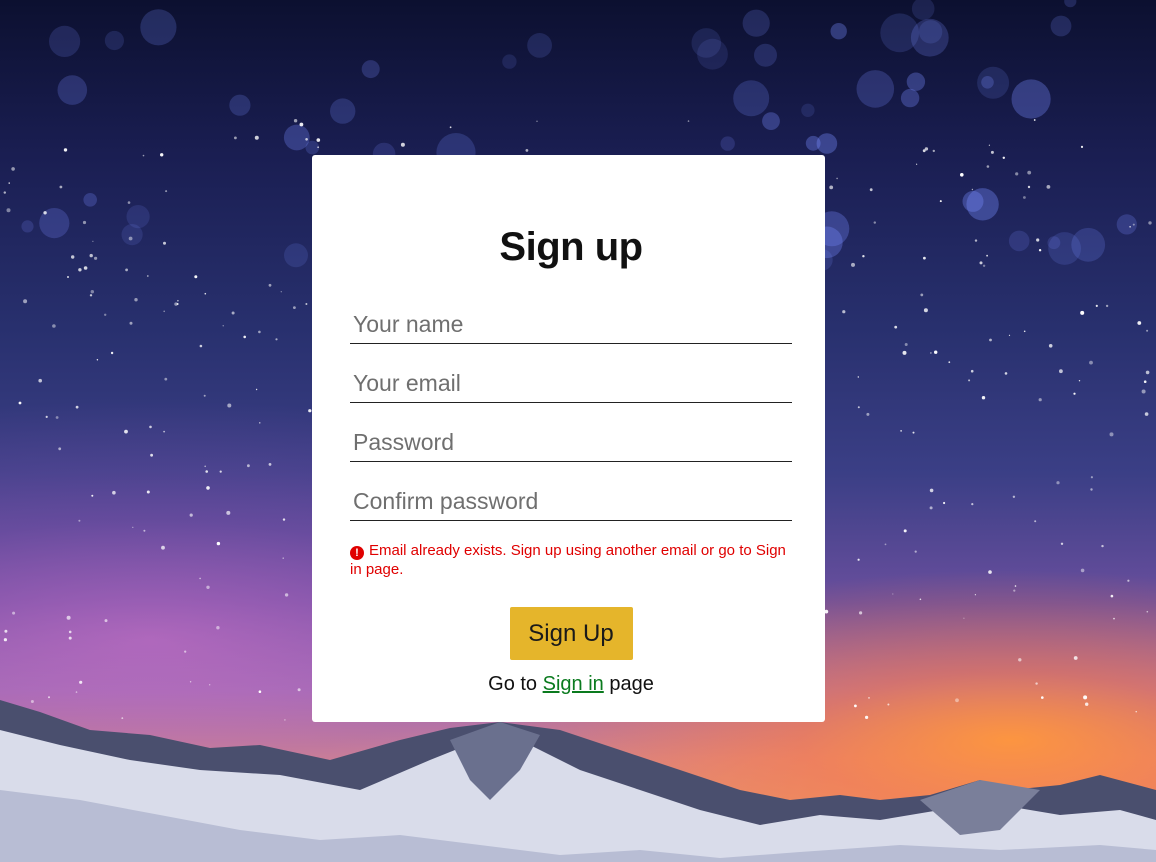  I want to click on page-title: Sign up, so click(571, 247).